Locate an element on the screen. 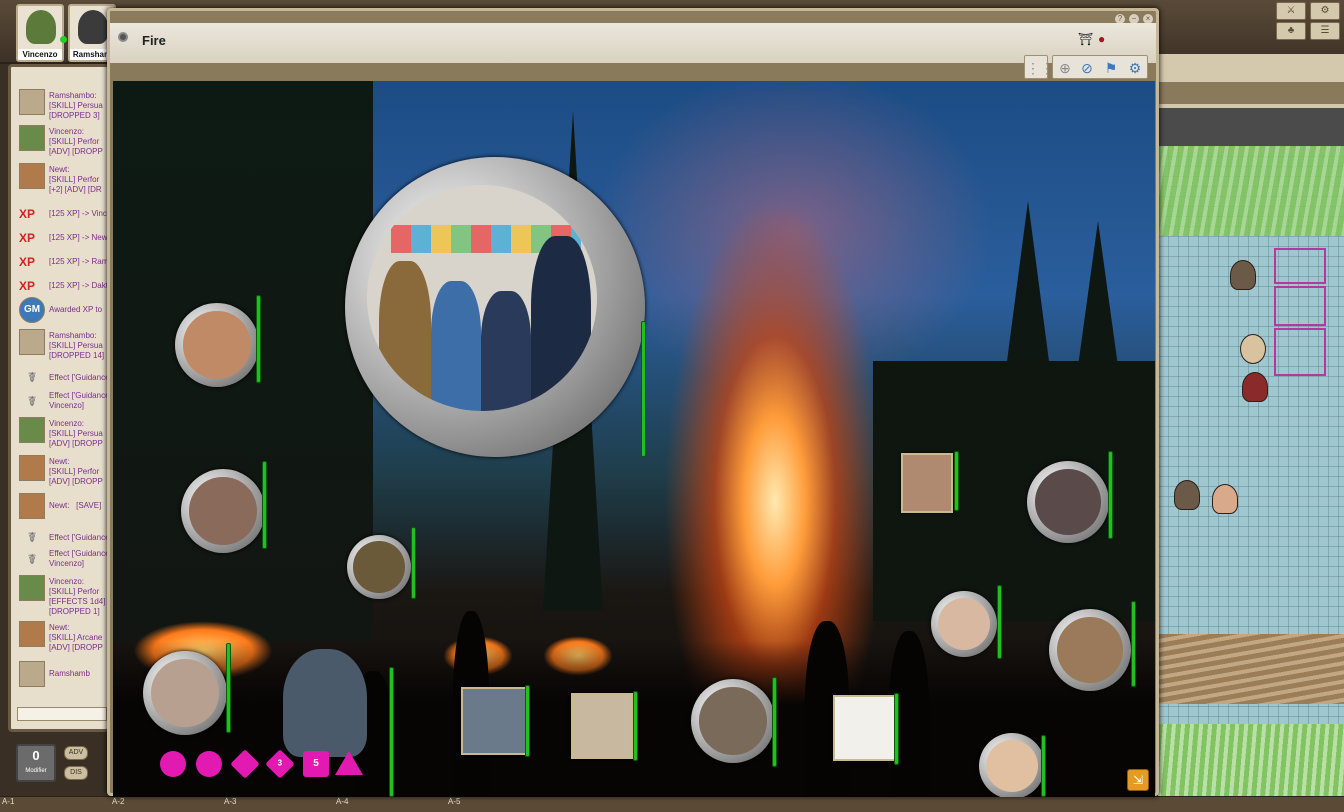 The width and height of the screenshot is (1344, 812). chat-text: Vincenzo: [SKILL] Persua [ADV] [DROPP is located at coordinates (76, 433).